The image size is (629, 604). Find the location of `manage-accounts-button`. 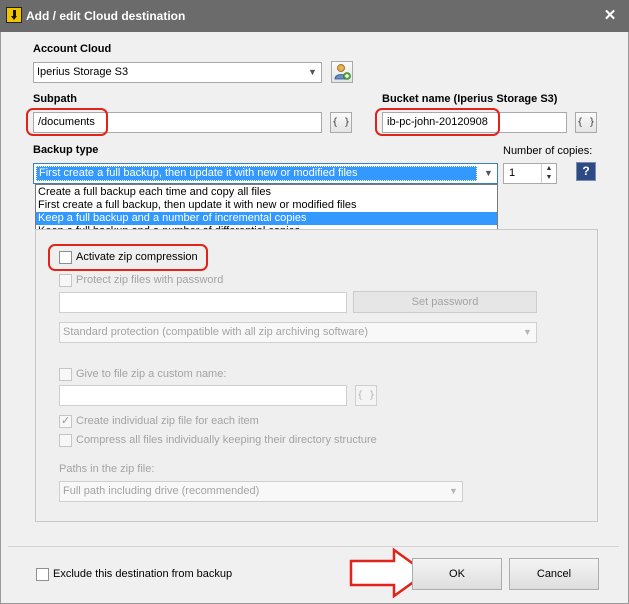

manage-accounts-button is located at coordinates (342, 72).